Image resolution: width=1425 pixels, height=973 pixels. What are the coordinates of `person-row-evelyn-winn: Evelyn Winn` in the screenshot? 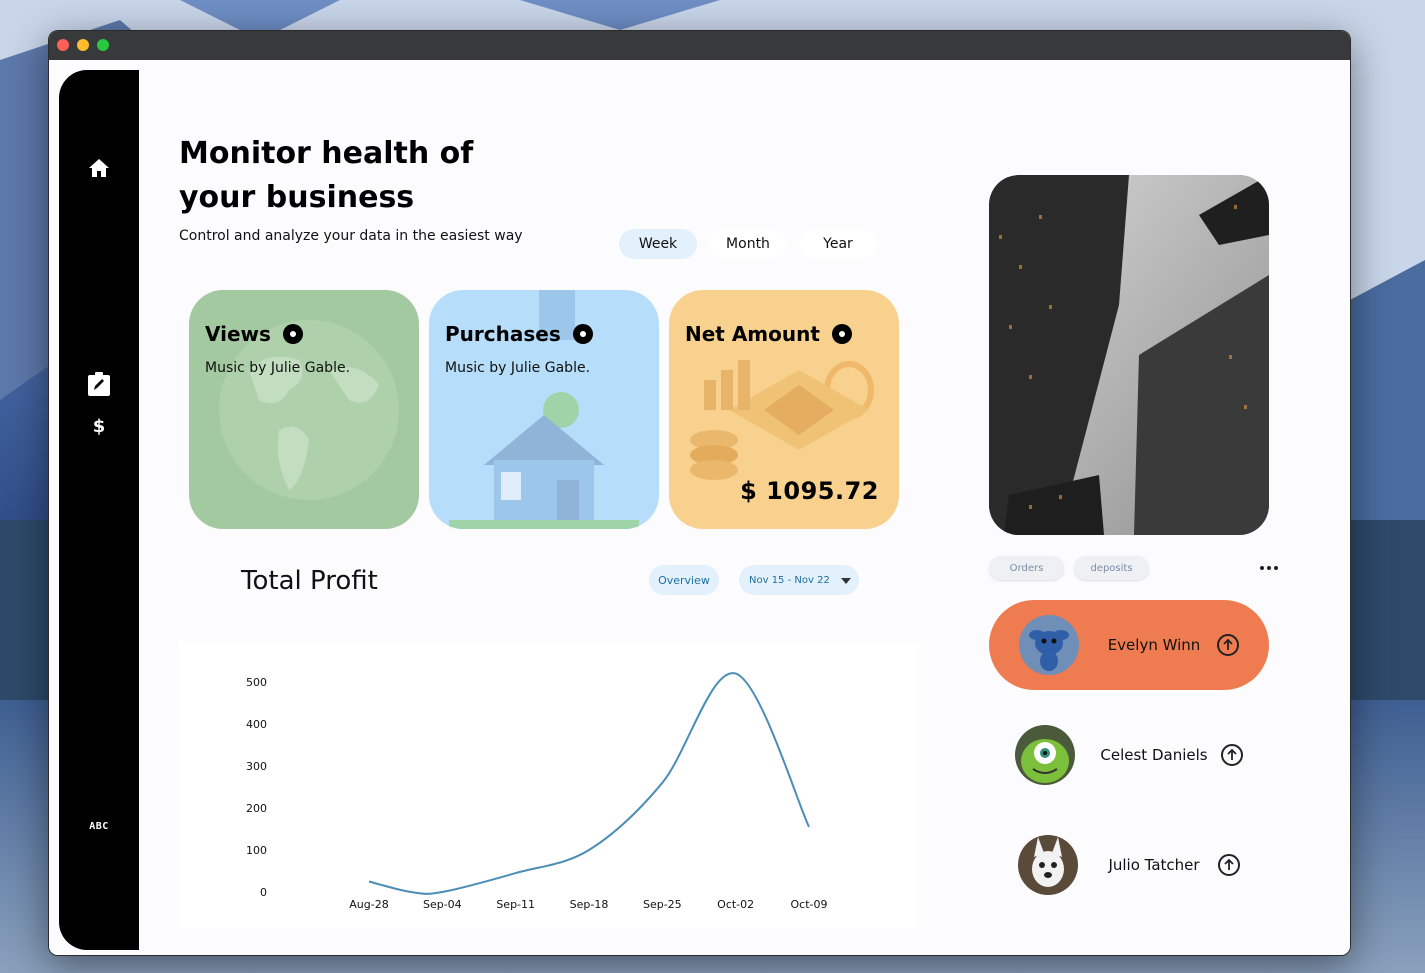 It's located at (1129, 645).